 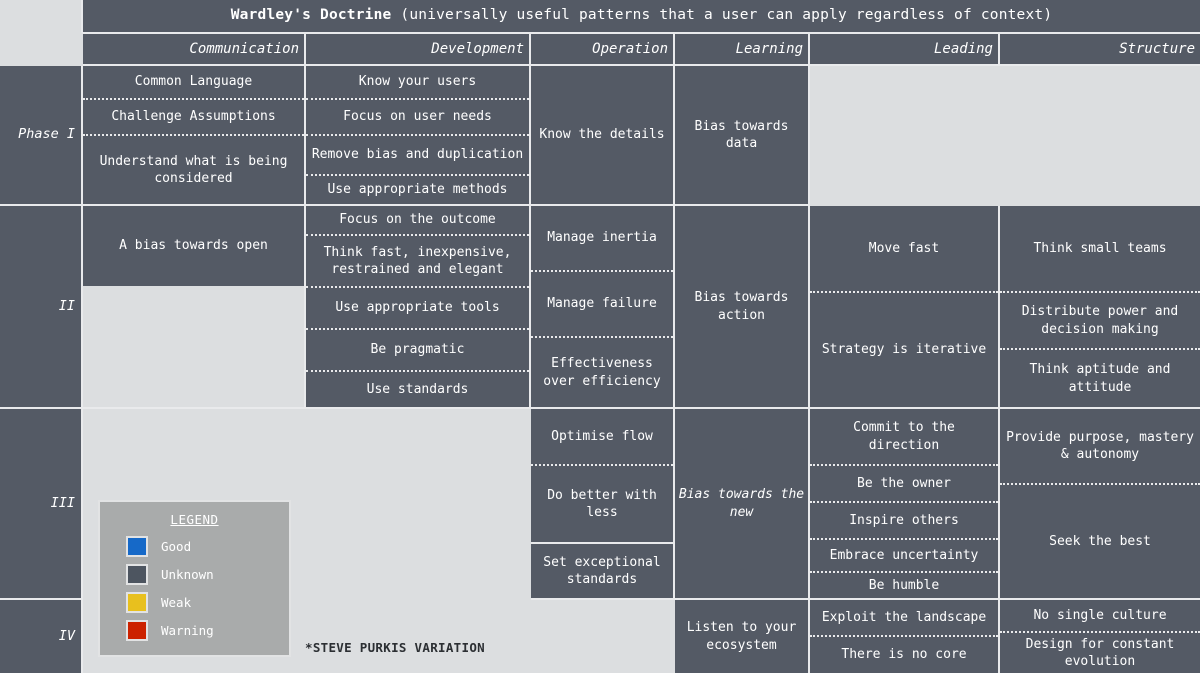 What do you see at coordinates (602, 570) in the screenshot?
I see `item: Set exceptional standards` at bounding box center [602, 570].